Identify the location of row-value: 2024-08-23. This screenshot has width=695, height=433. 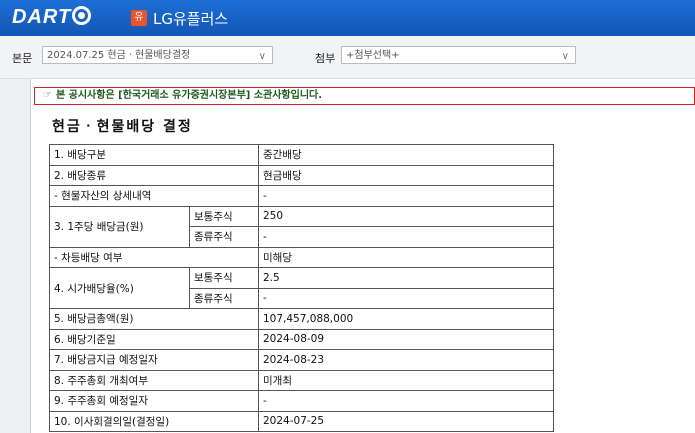
(406, 360).